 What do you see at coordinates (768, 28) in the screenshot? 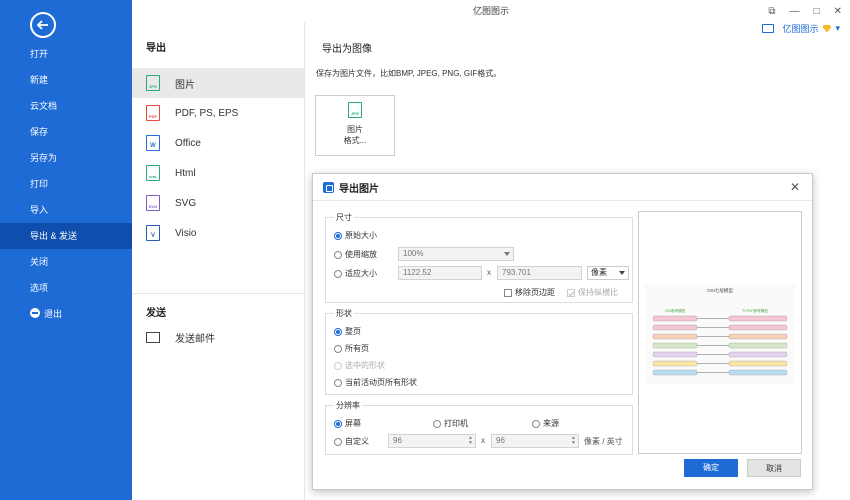
I see `chat-icon` at bounding box center [768, 28].